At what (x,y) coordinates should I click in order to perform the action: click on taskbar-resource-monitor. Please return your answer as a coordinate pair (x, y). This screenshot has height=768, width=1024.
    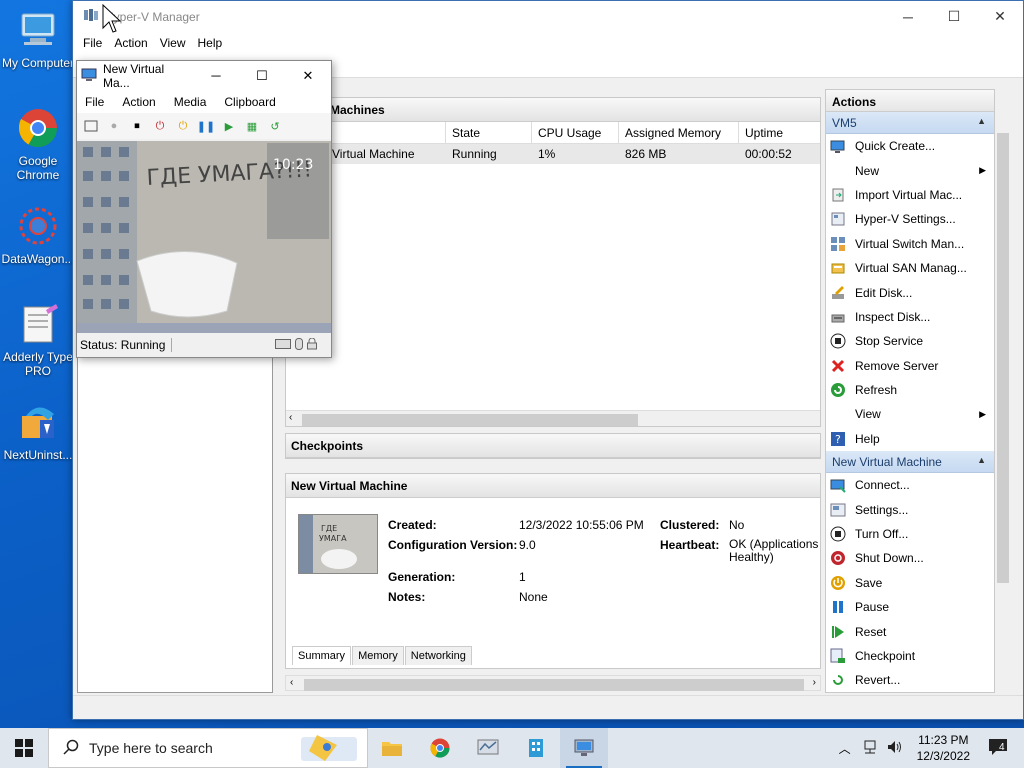
    Looking at the image, I should click on (488, 748).